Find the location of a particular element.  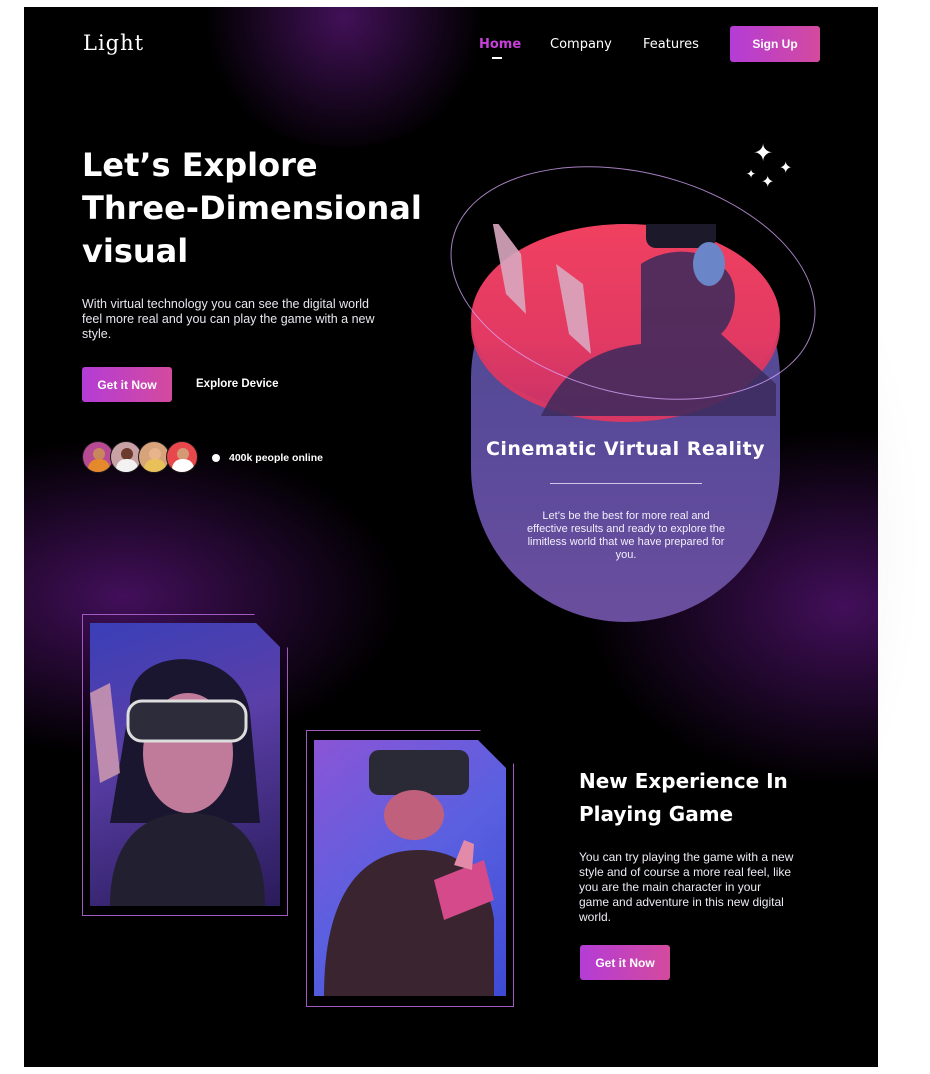

brand-logo: Light is located at coordinates (113, 43).